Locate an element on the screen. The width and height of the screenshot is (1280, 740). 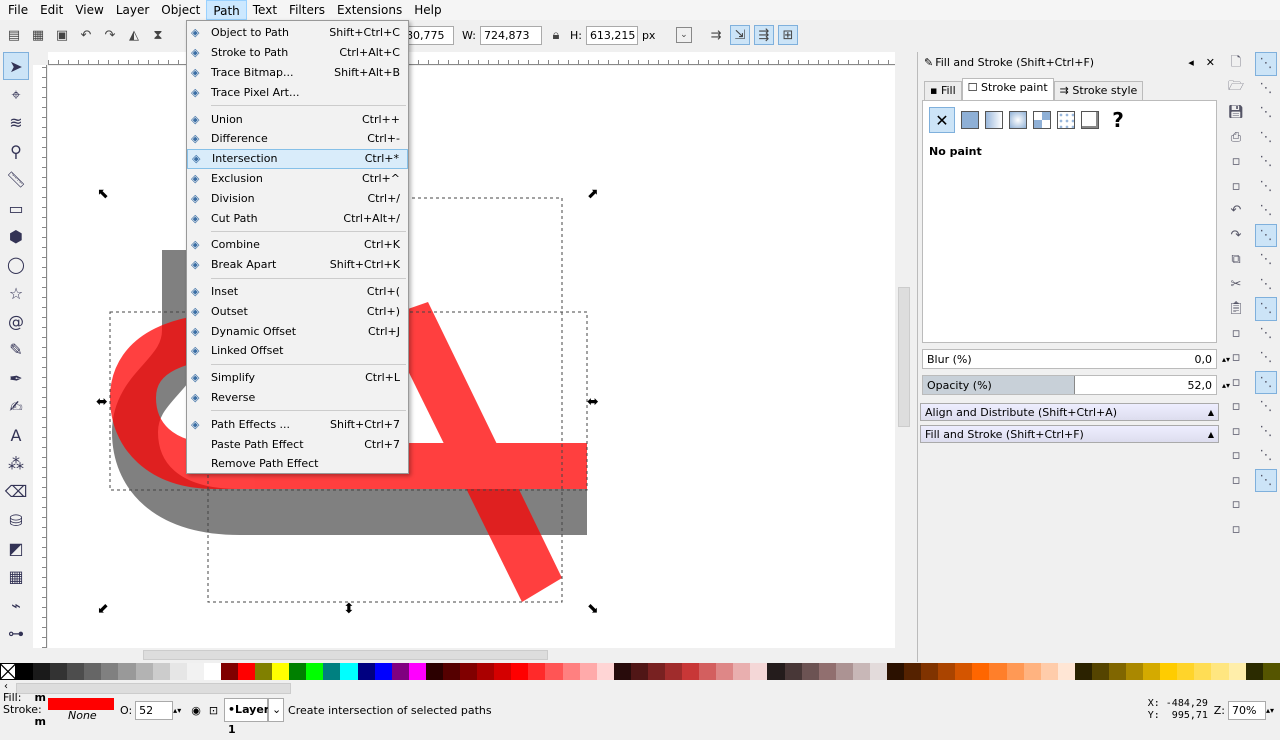
pencil-icon: ✎ is located at coordinates (16, 350).